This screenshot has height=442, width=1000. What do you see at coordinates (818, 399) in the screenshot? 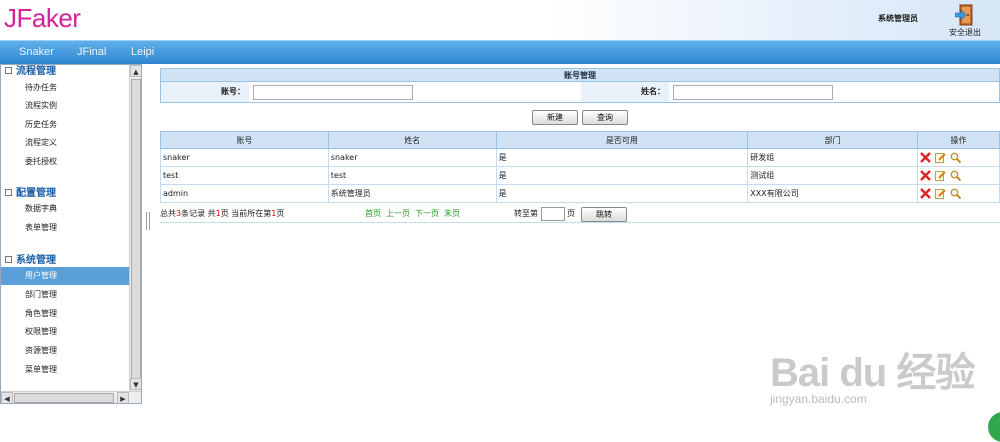
I see `watermark-url: jingyan.baidu.com` at bounding box center [818, 399].